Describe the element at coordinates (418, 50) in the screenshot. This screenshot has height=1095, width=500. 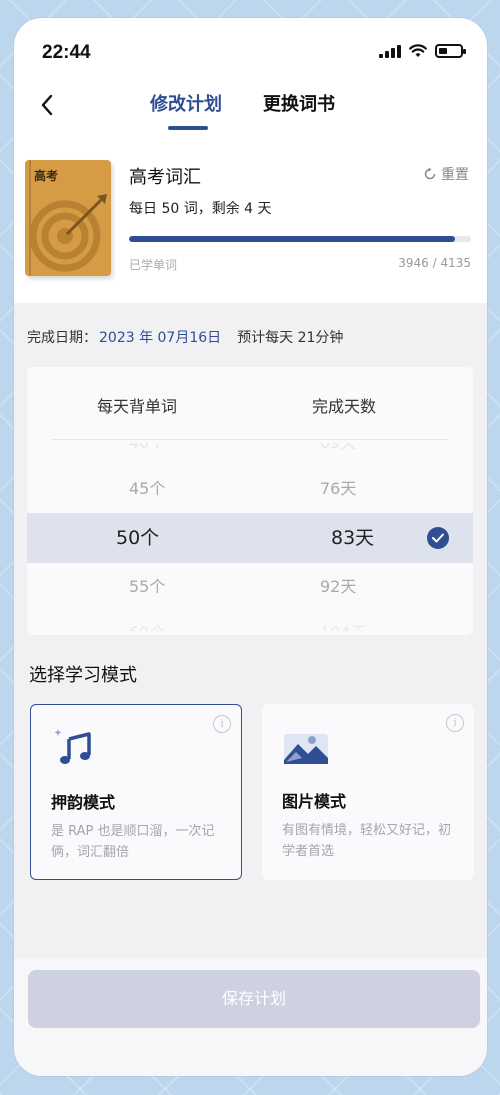
I see `wifi-icon` at that location.